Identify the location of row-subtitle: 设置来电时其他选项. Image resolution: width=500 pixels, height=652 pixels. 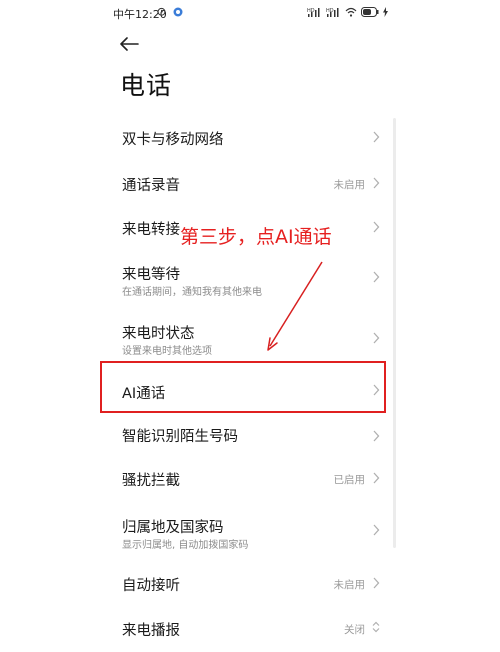
(167, 351).